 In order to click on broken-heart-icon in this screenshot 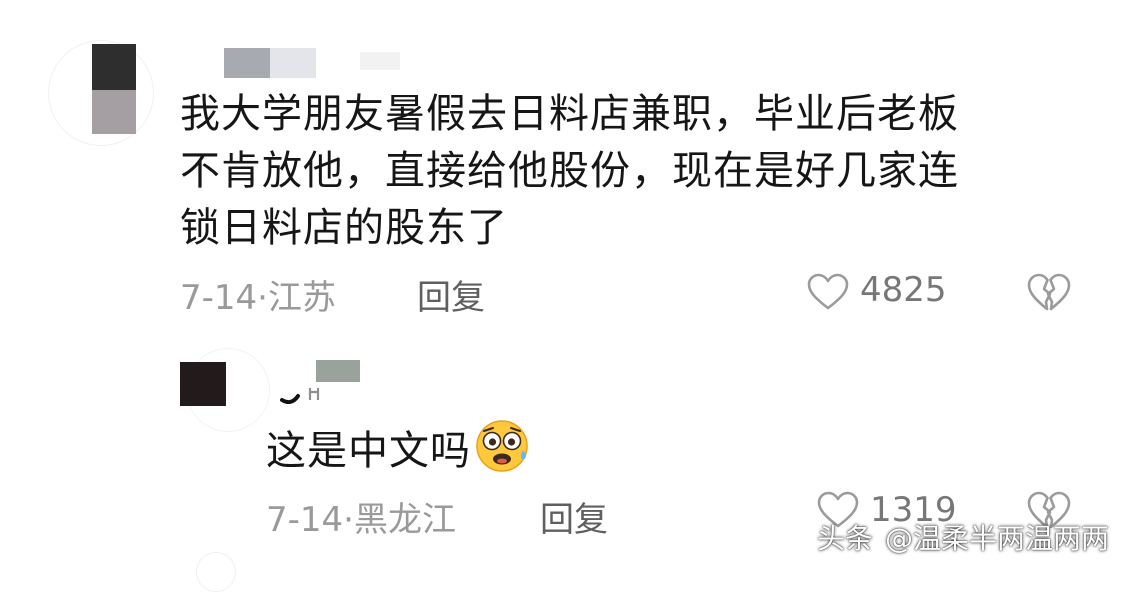, I will do `click(1049, 293)`.